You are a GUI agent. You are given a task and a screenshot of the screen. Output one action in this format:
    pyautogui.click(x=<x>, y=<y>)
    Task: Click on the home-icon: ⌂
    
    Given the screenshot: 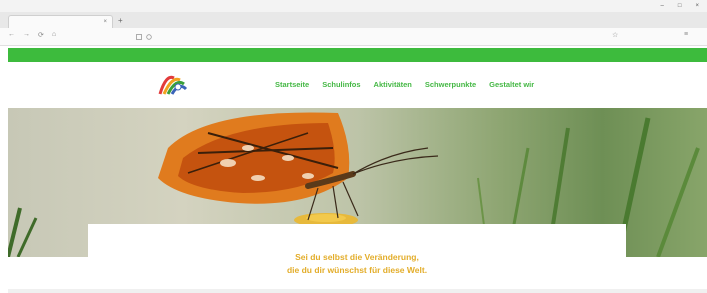 What is the action you would take?
    pyautogui.click(x=54, y=35)
    